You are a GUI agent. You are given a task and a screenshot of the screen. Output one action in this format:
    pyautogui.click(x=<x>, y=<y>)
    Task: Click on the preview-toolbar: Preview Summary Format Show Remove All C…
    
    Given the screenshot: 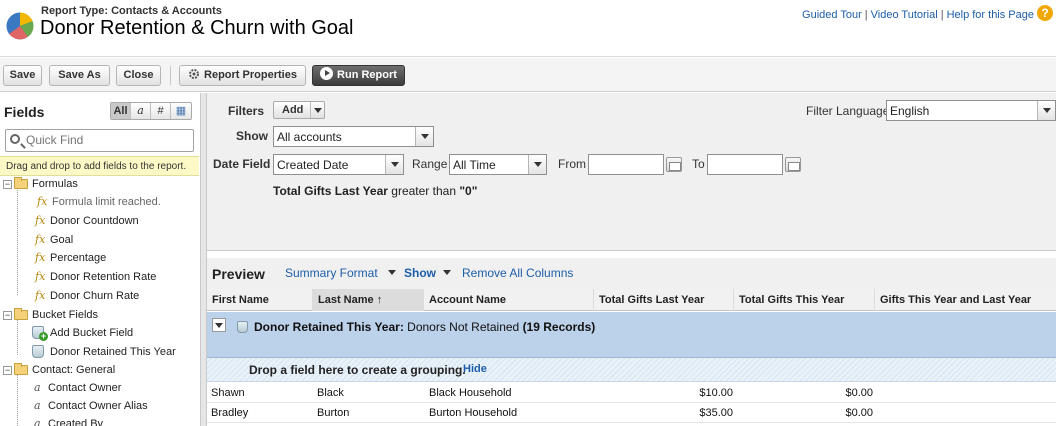 What is the action you would take?
    pyautogui.click(x=631, y=274)
    